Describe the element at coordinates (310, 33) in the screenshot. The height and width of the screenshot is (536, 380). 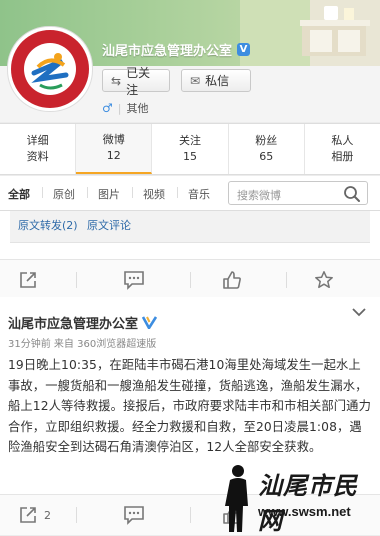
I see `banner-decoration` at that location.